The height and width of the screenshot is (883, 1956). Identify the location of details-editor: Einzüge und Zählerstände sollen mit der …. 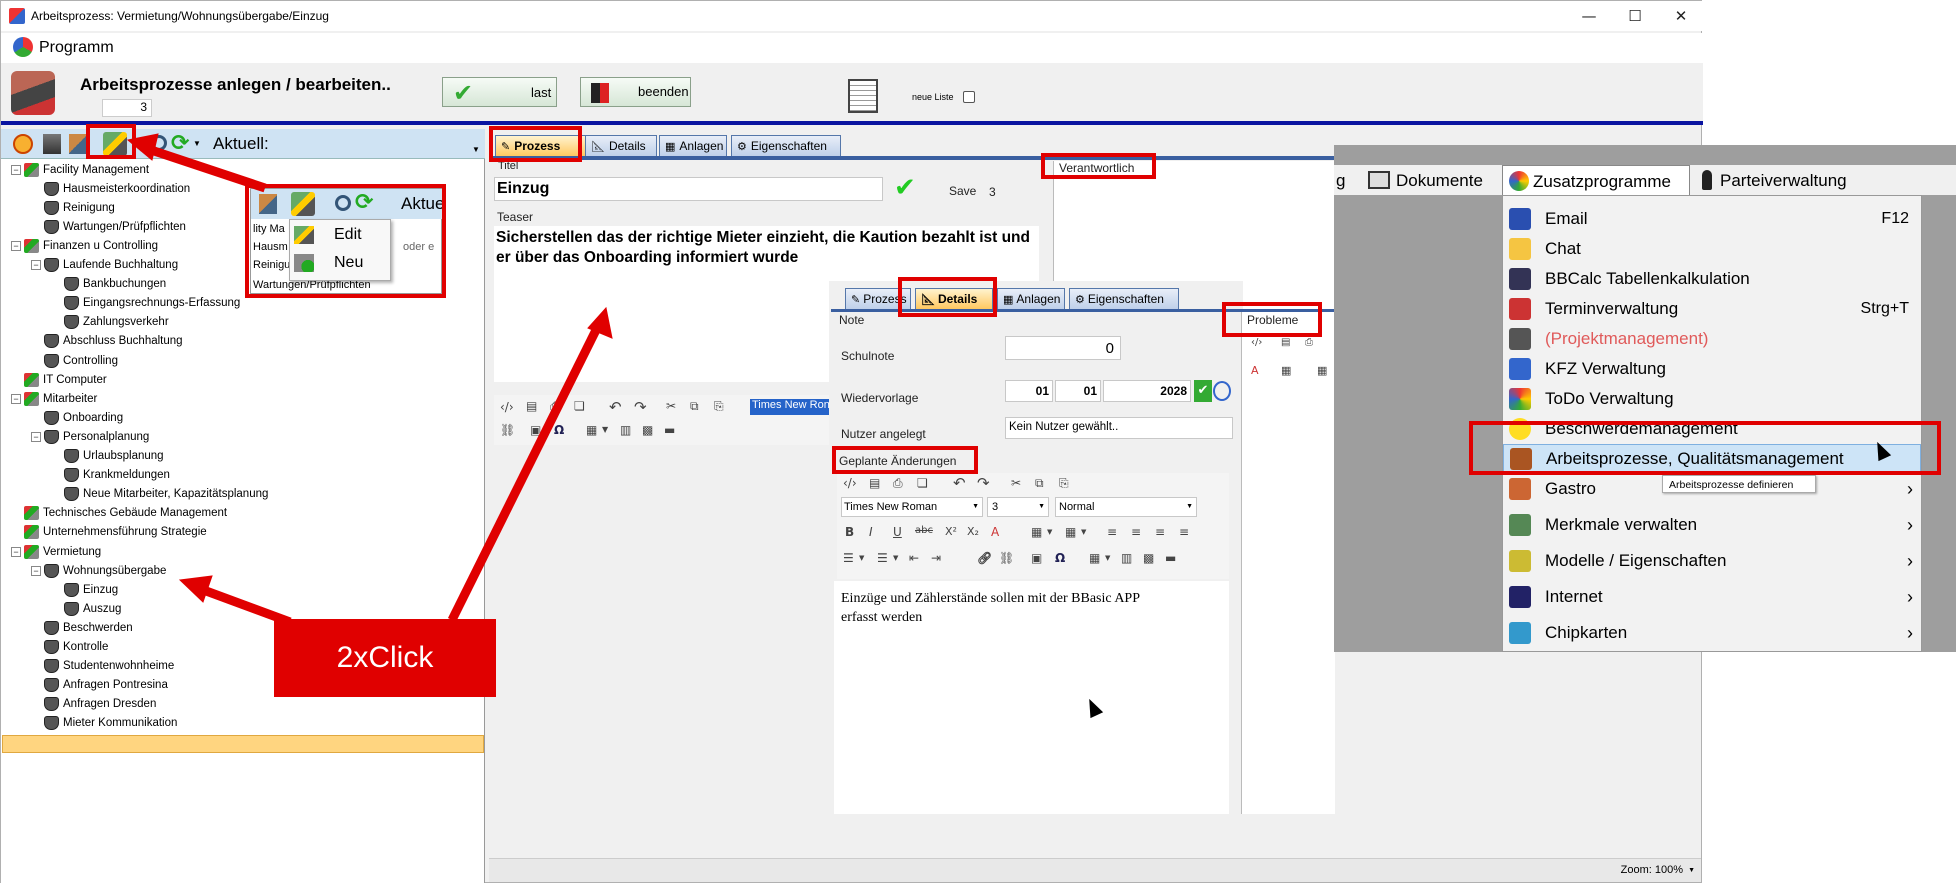
(1031, 697).